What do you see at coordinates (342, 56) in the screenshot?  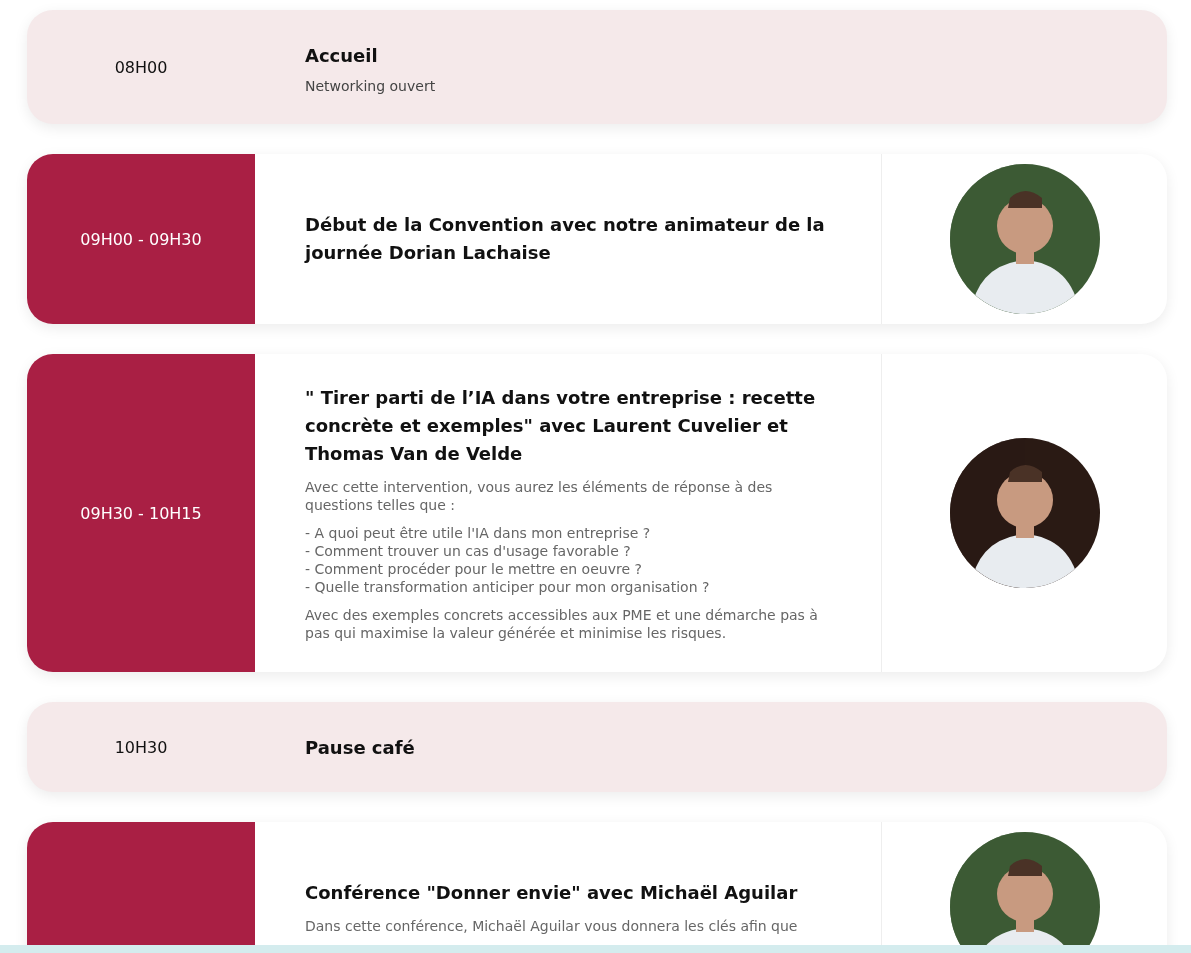 I see `session-title: Accueil` at bounding box center [342, 56].